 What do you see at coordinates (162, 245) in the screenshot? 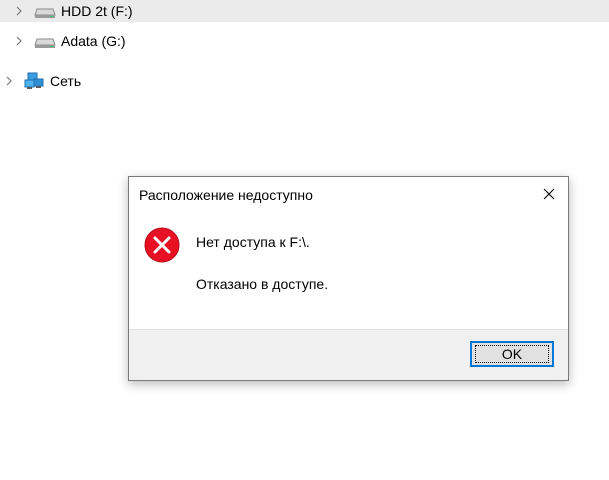
I see `error-icon` at bounding box center [162, 245].